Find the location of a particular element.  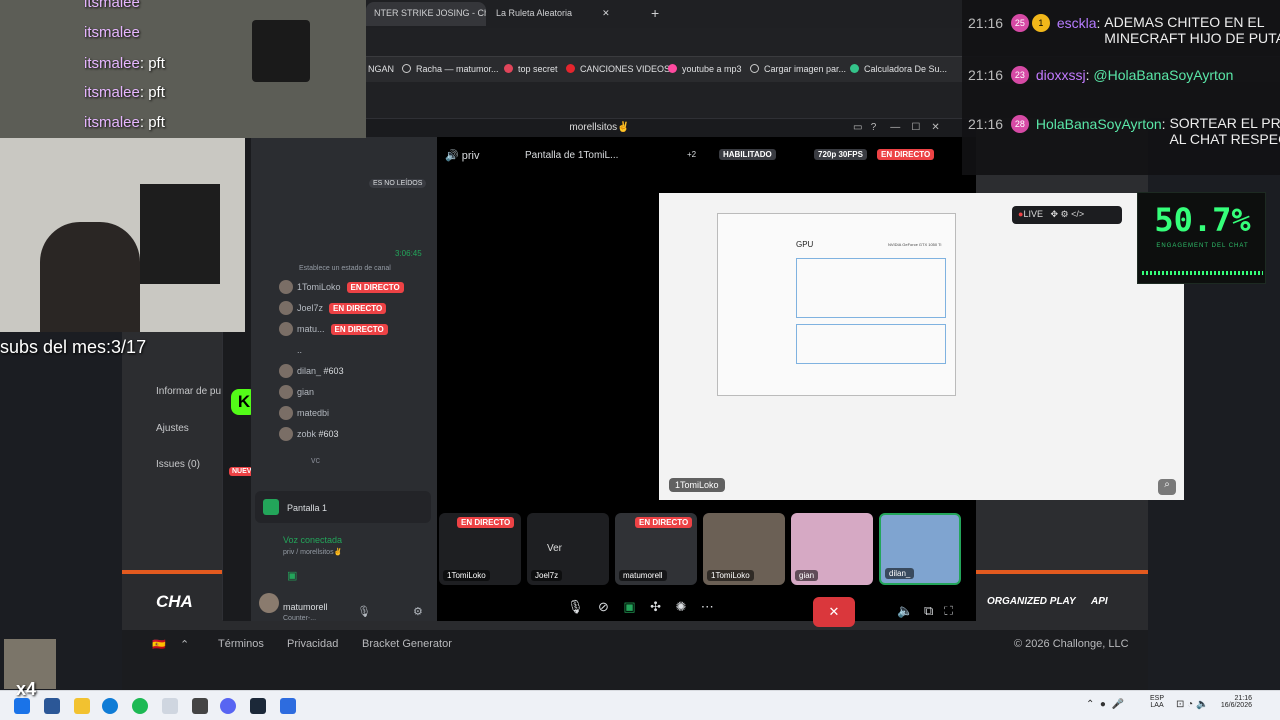

tray-icons: ⌃ ● 🎤 is located at coordinates (1105, 704).